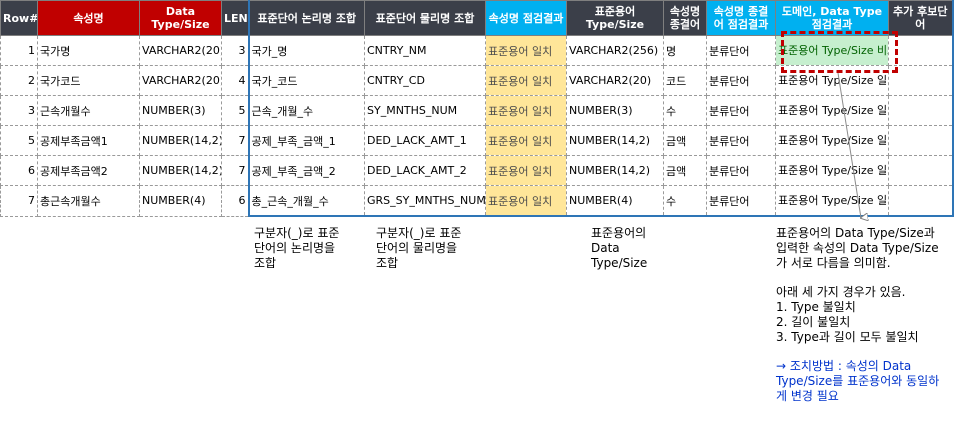 This screenshot has width=956, height=440. What do you see at coordinates (306, 18) in the screenshot?
I see `header-std-logical: 표준단어 논리명 조합` at bounding box center [306, 18].